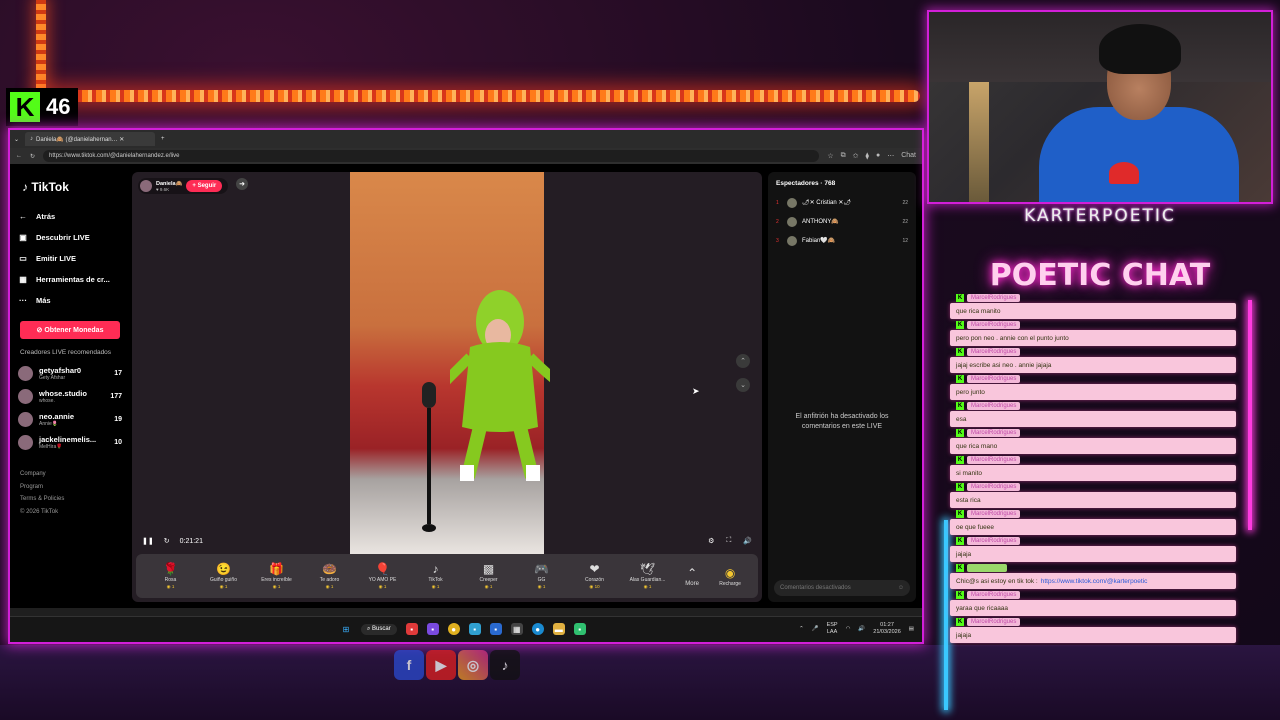  I want to click on gift-item: 🕊 Alas Guardian... ◉ 1, so click(647, 576).